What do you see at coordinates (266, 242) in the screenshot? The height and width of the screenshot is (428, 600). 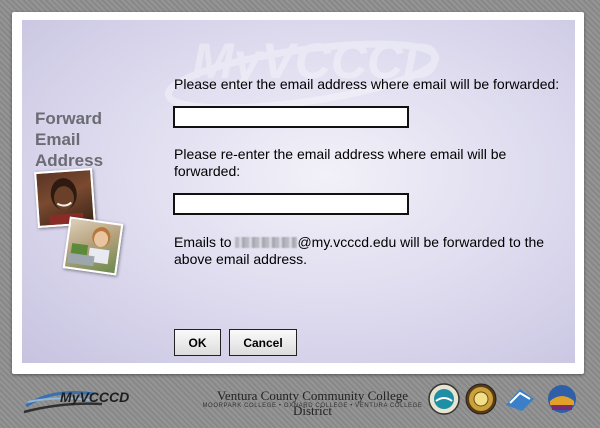 I see `redacted-username` at bounding box center [266, 242].